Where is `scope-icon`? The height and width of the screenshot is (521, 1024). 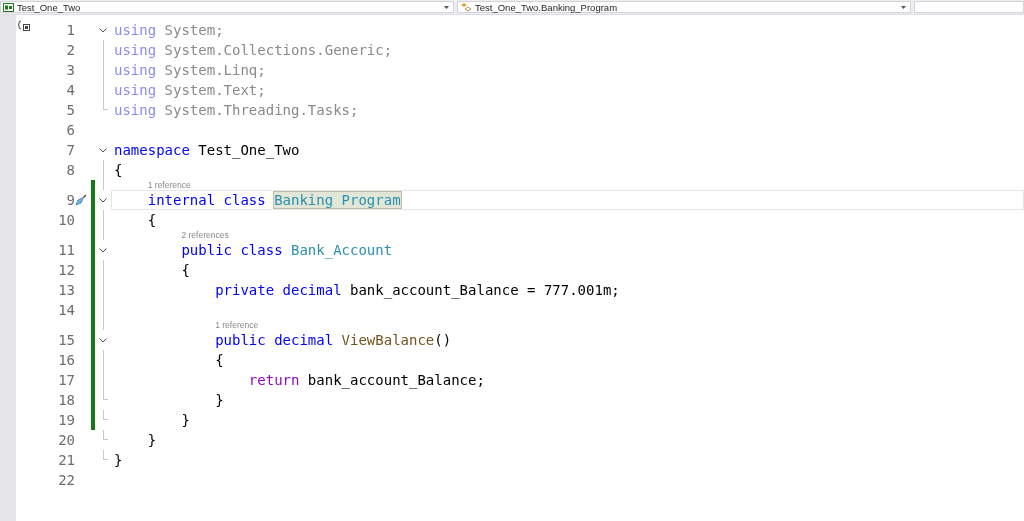
scope-icon is located at coordinates (24, 26).